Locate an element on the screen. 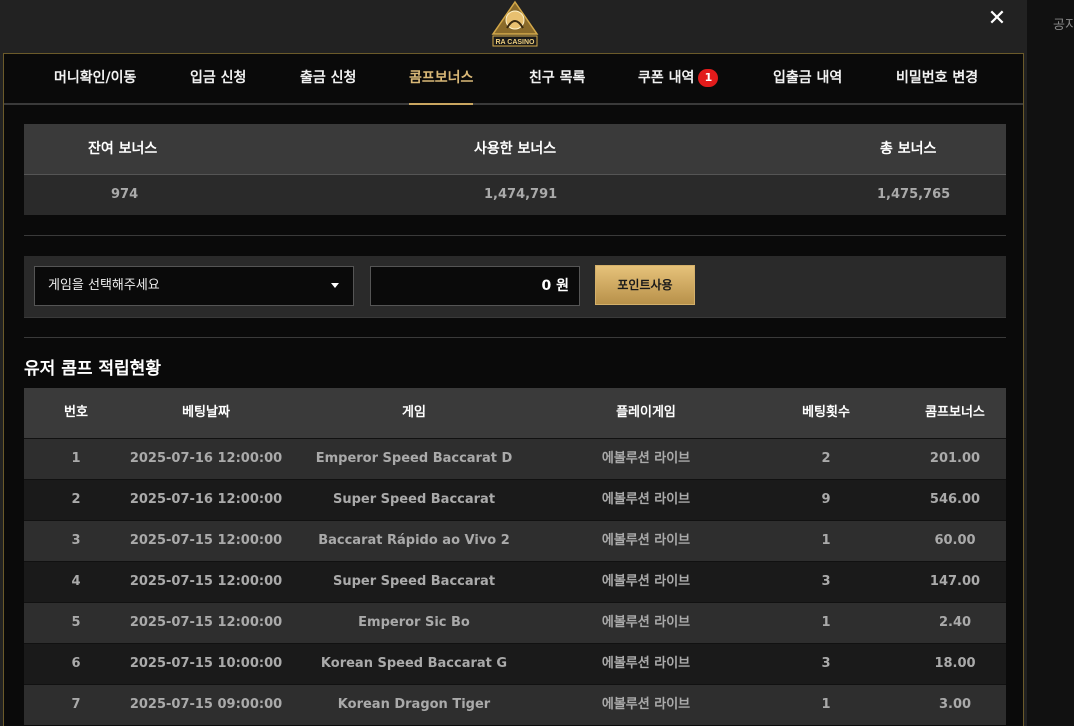 The image size is (1074, 726). table-header: 번호 베팅날짜 게임 플레이게임 베팅횟수 콤프보너스 is located at coordinates (515, 413).